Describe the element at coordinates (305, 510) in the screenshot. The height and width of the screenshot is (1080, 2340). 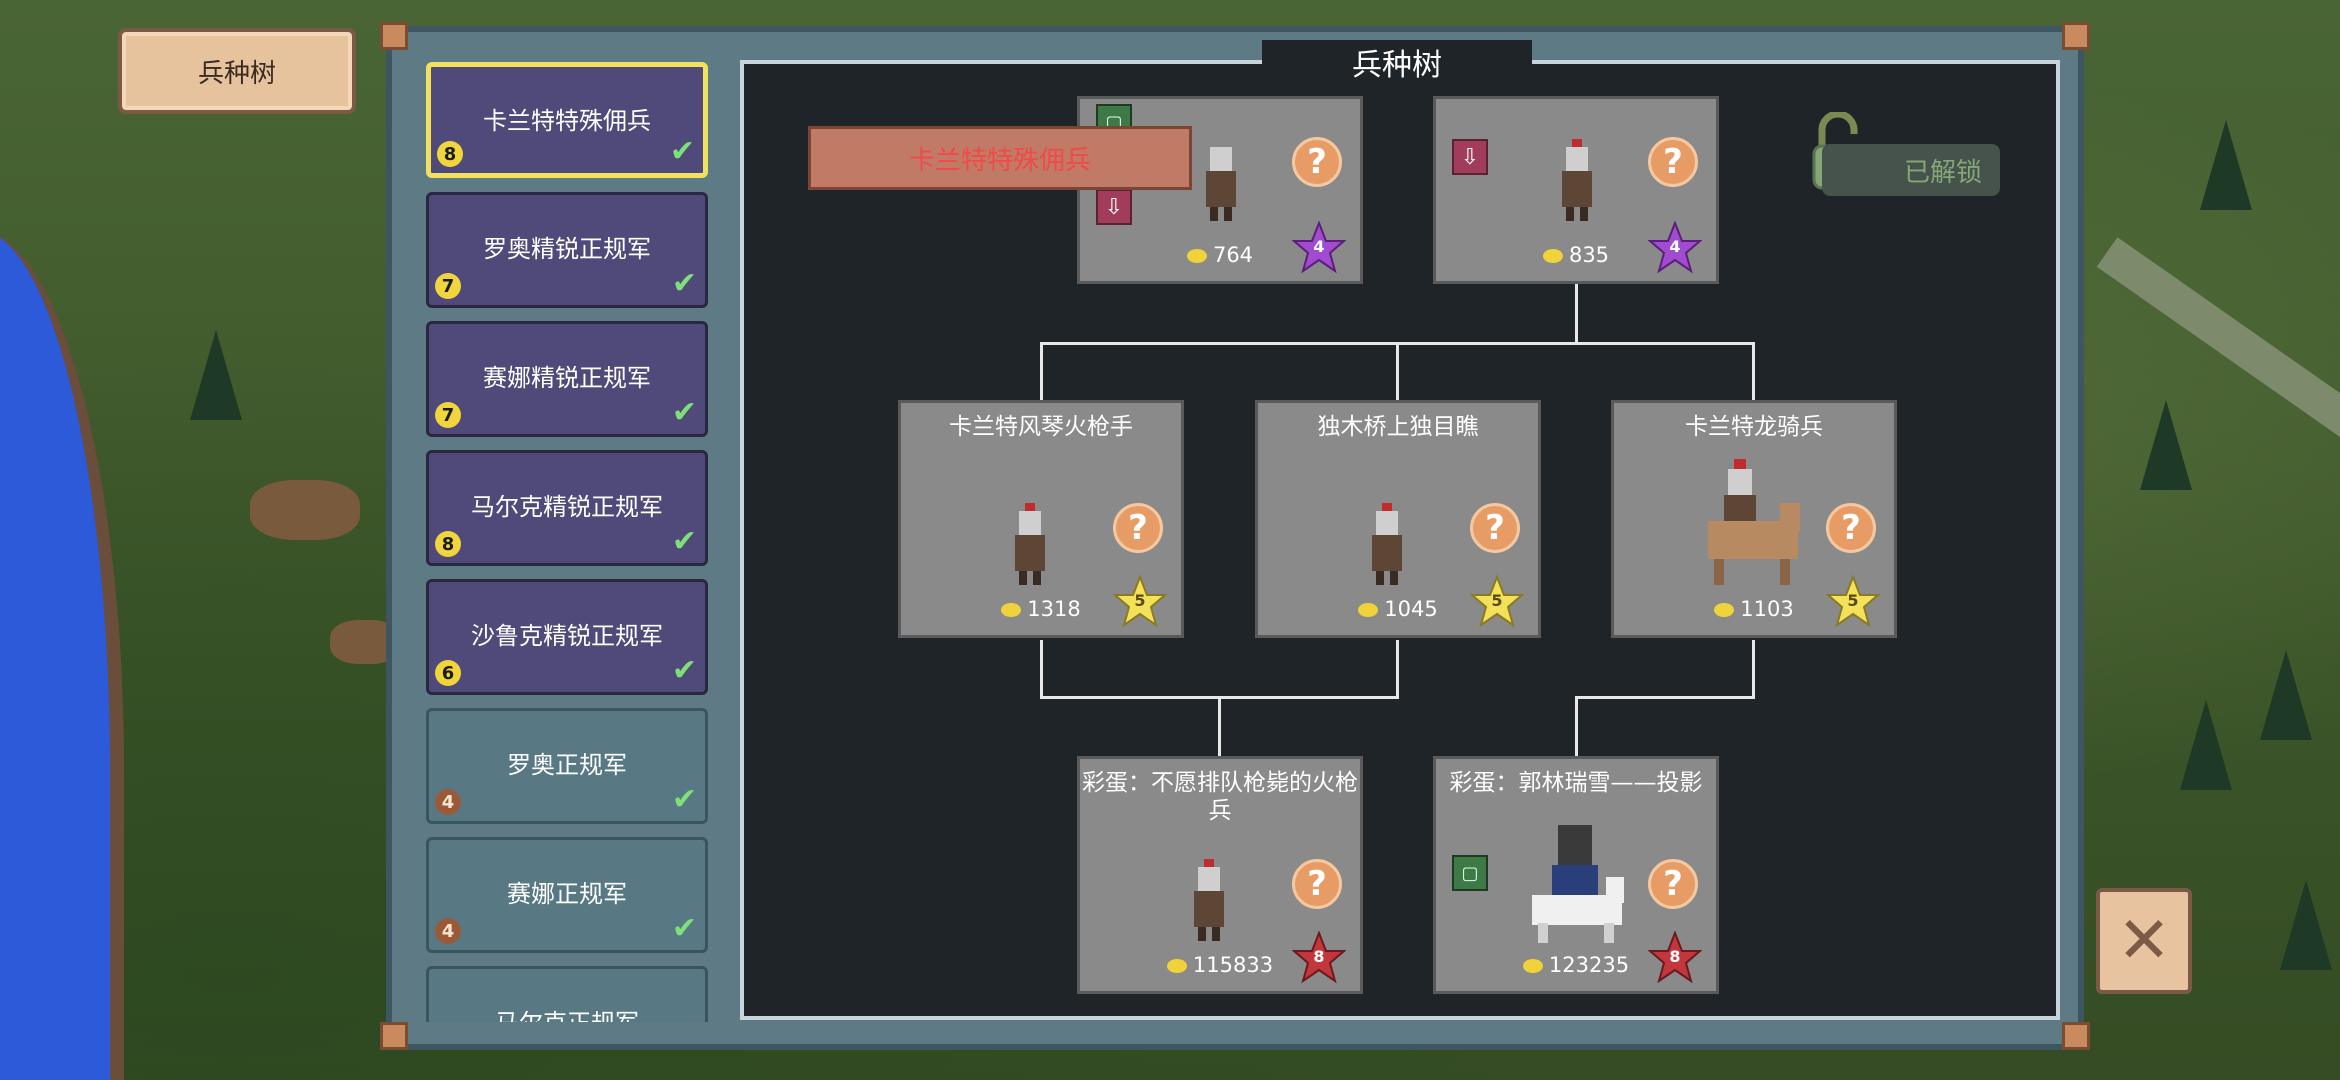
I see `dirt-patch` at that location.